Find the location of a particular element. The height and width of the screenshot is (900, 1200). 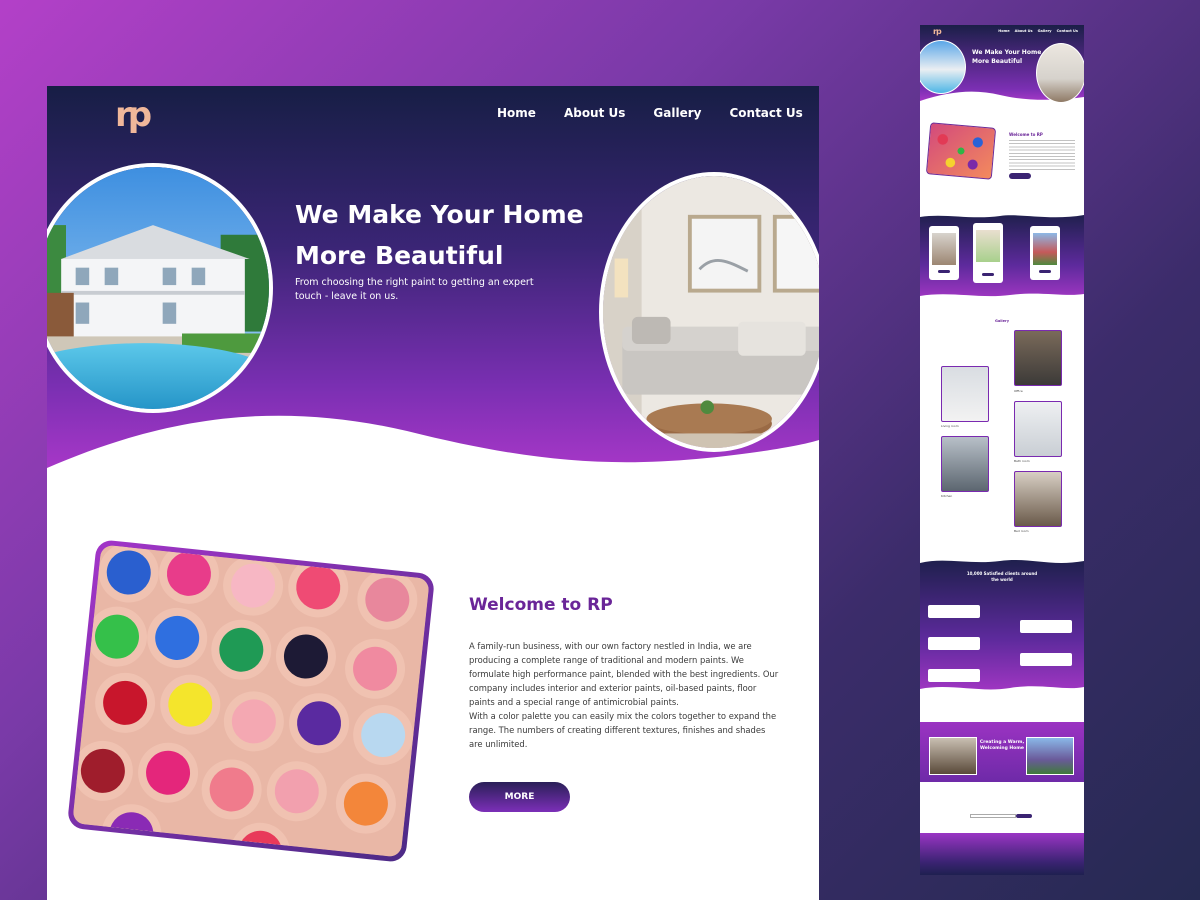

preview-nav: Home About Us Gallery Contact Us is located at coordinates (1038, 31).